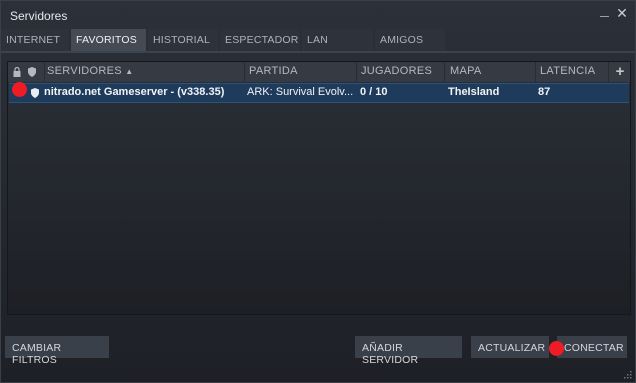 Image resolution: width=636 pixels, height=383 pixels. Describe the element at coordinates (474, 92) in the screenshot. I see `server-map: TheIsland` at that location.